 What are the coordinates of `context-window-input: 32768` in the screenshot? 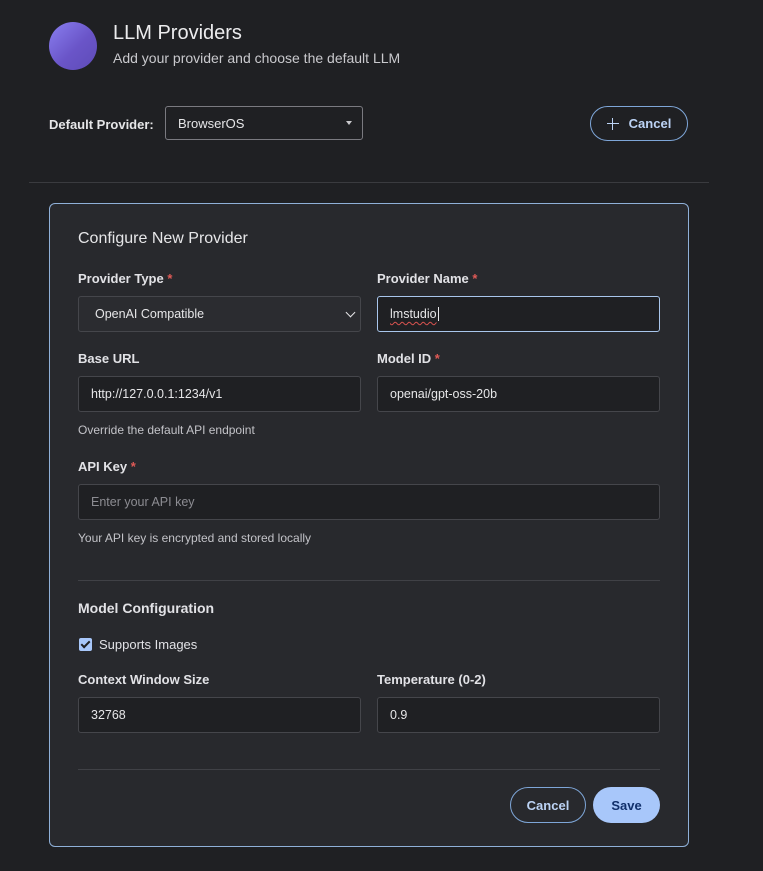 It's located at (219, 715).